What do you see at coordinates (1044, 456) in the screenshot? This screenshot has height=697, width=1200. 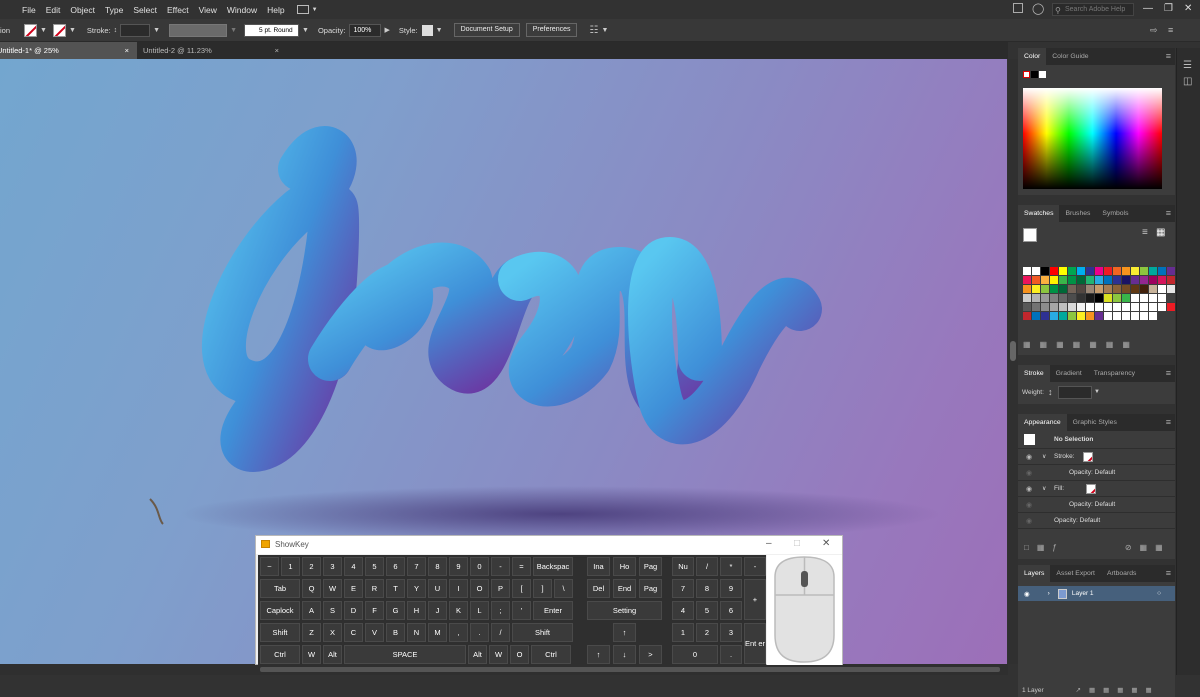 I see `chevron-down-icon: ∨` at bounding box center [1044, 456].